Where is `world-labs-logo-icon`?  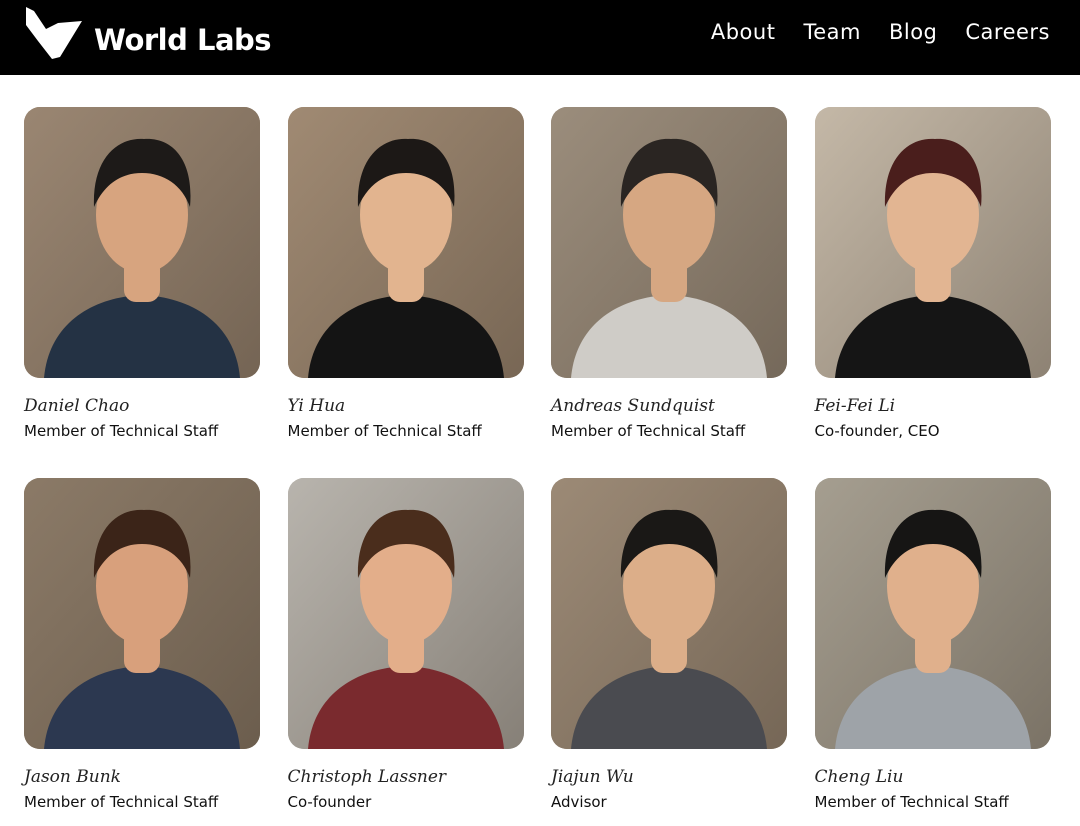 world-labs-logo-icon is located at coordinates (54, 33).